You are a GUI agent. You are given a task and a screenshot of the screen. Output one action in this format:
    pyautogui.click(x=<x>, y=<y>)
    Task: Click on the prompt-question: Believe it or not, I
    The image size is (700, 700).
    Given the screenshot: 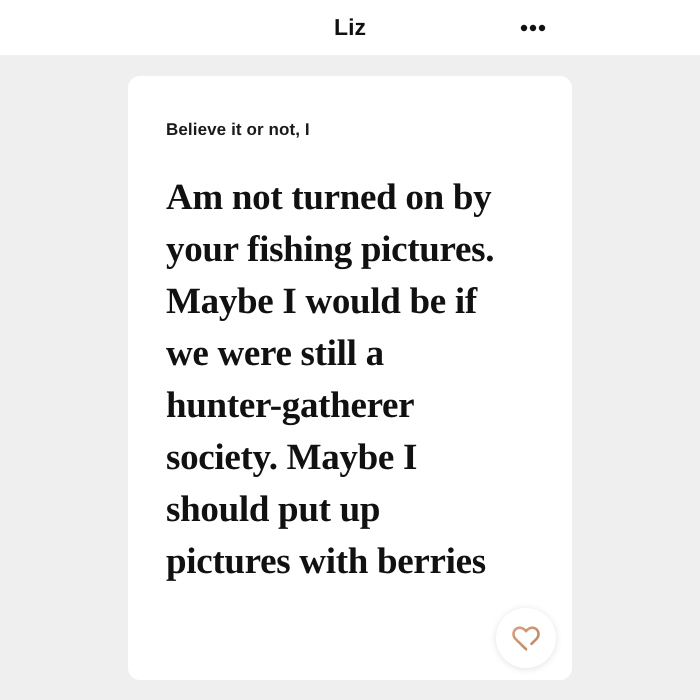 What is the action you would take?
    pyautogui.click(x=238, y=130)
    